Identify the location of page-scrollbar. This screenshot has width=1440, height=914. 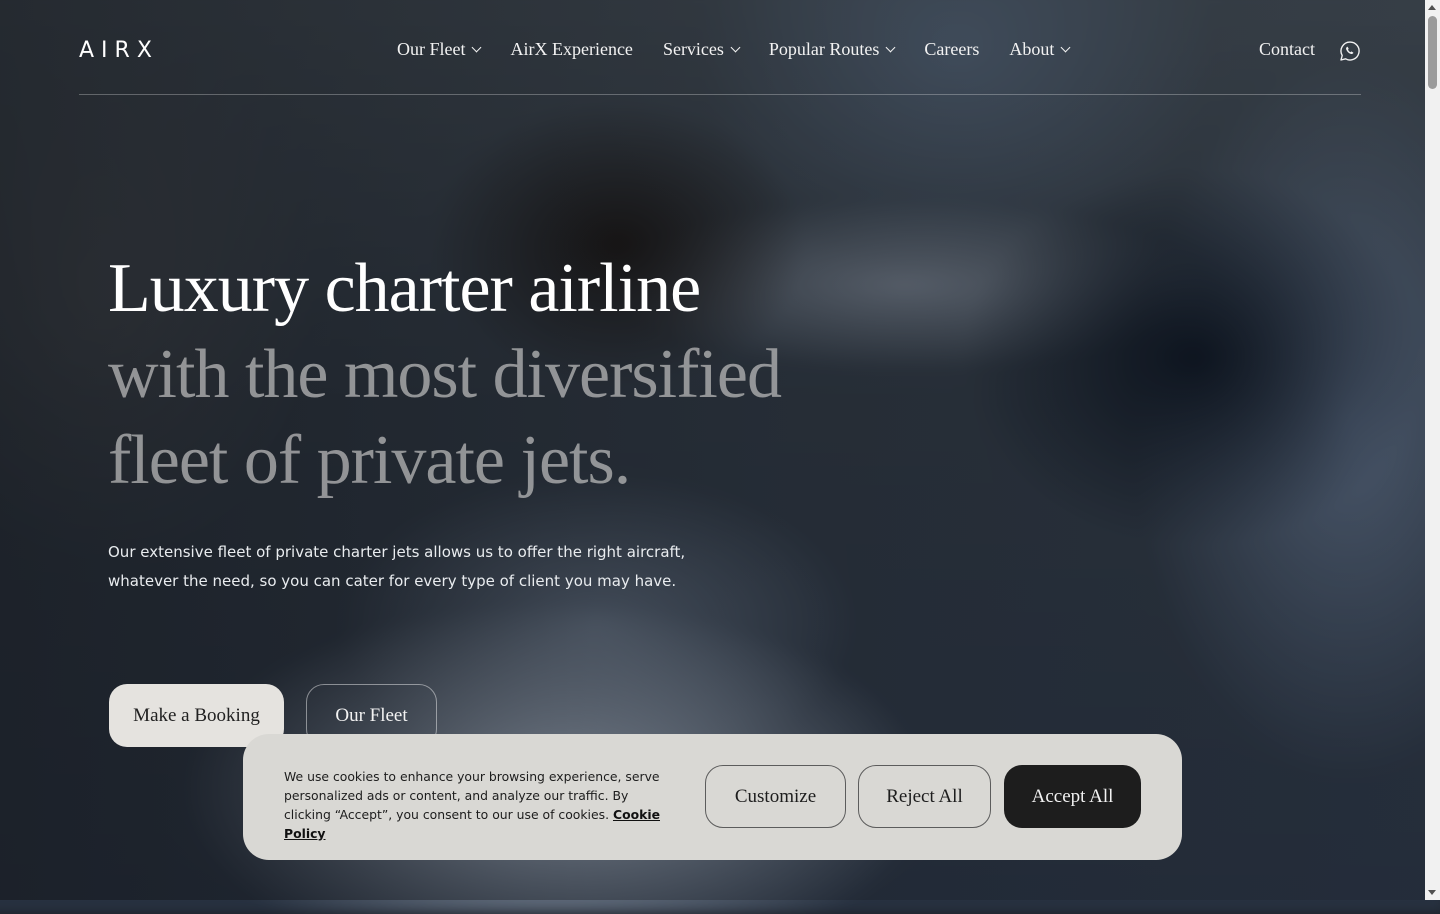
(1432, 450).